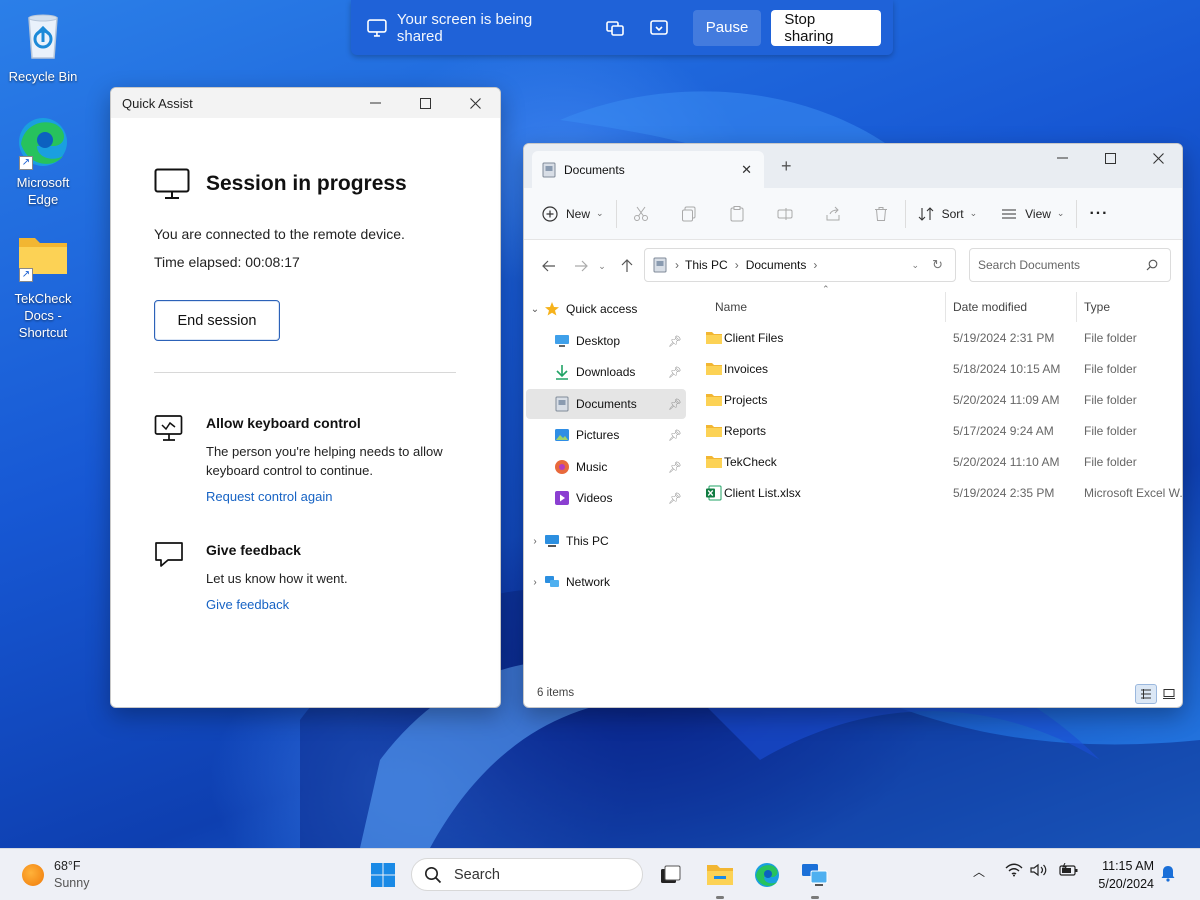 The height and width of the screenshot is (900, 1200). Describe the element at coordinates (55, 875) in the screenshot. I see `weather-widget: 68°F Sunny` at that location.